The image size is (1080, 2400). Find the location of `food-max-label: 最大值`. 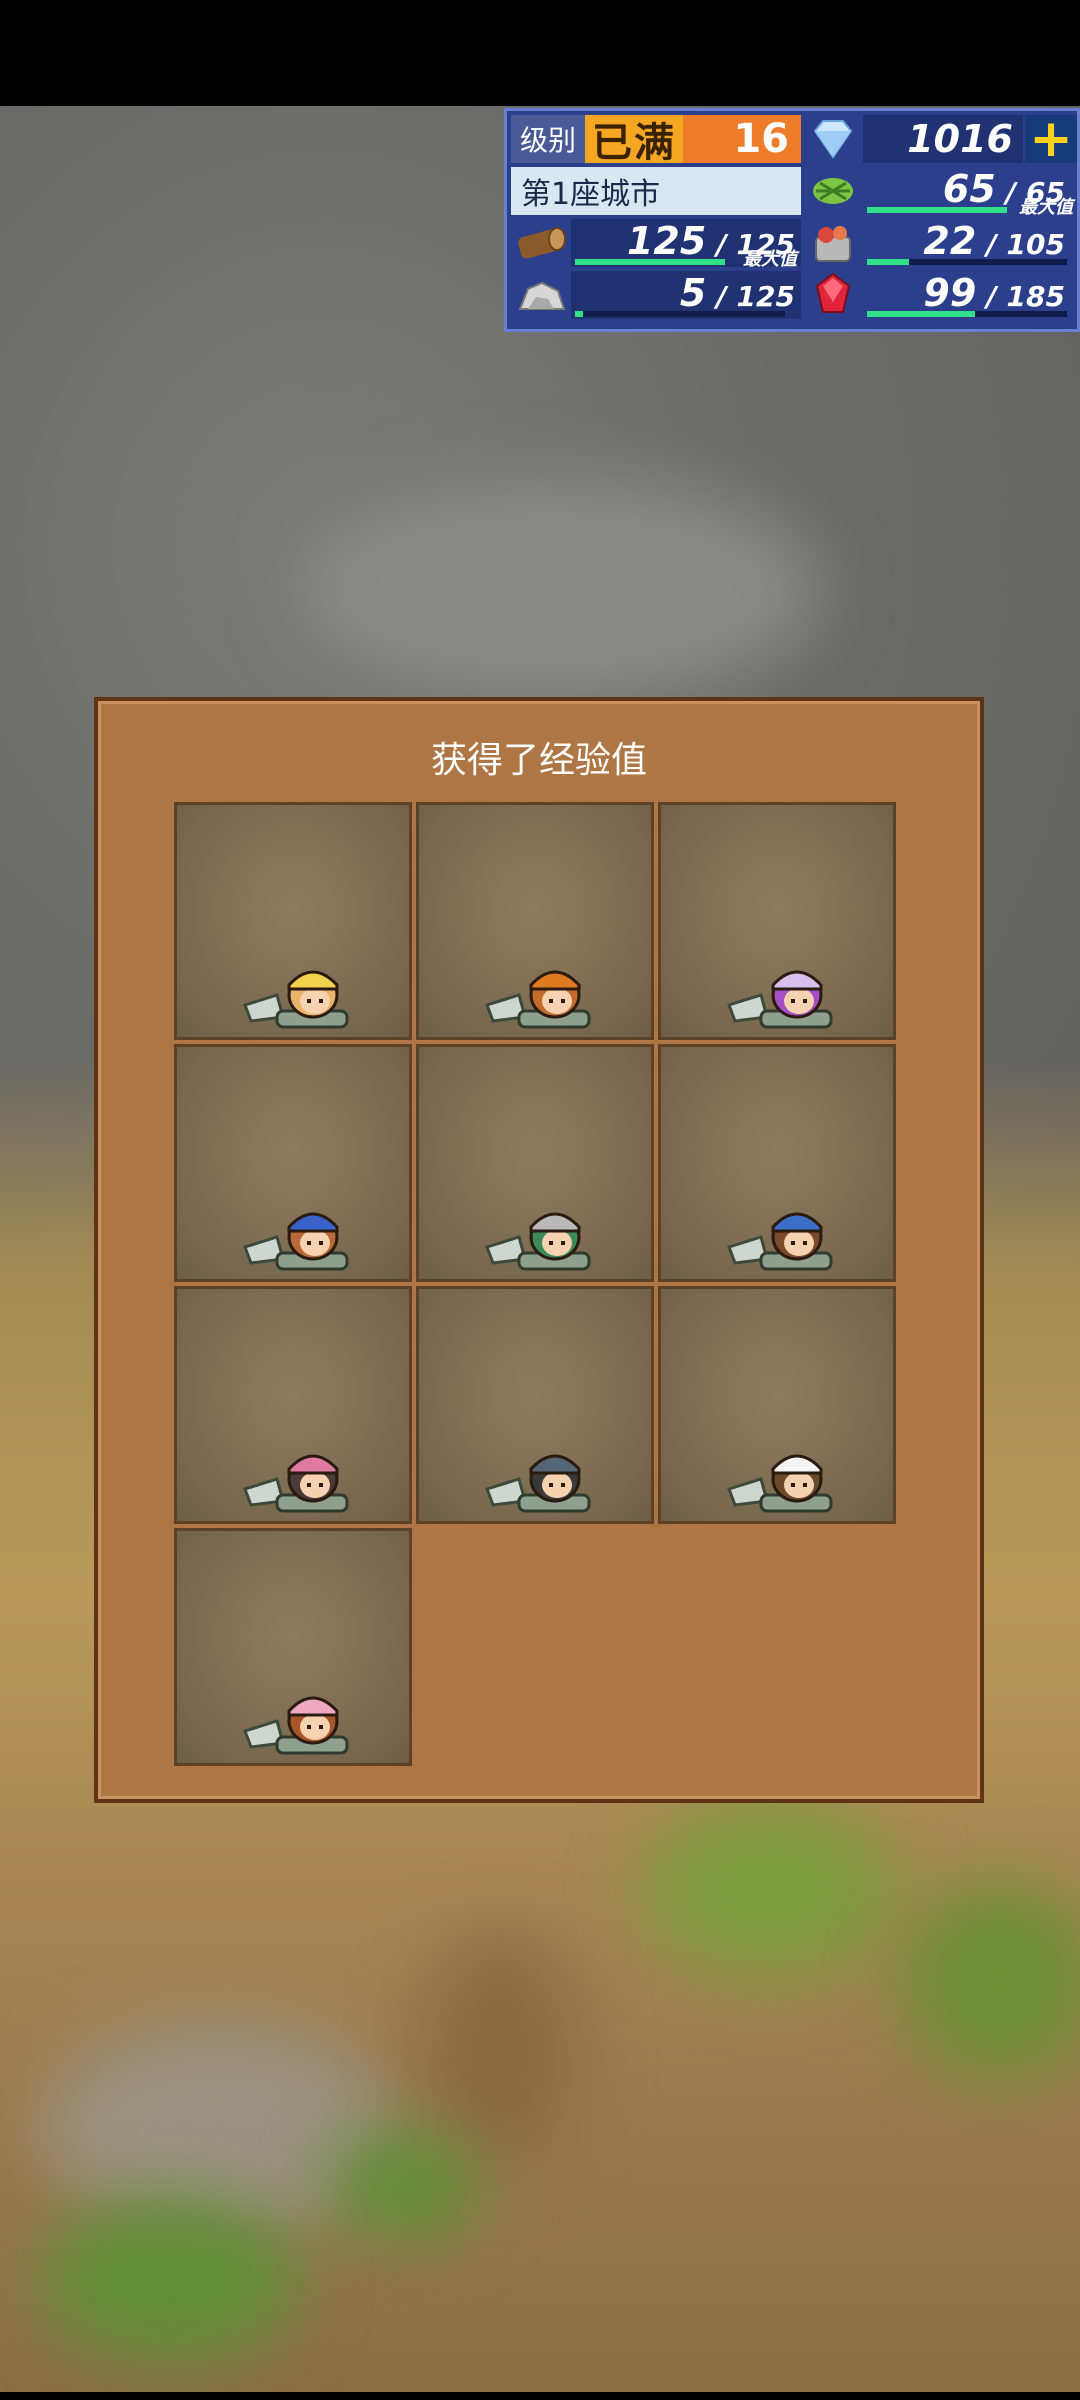

food-max-label: 最大值 is located at coordinates (1046, 207).